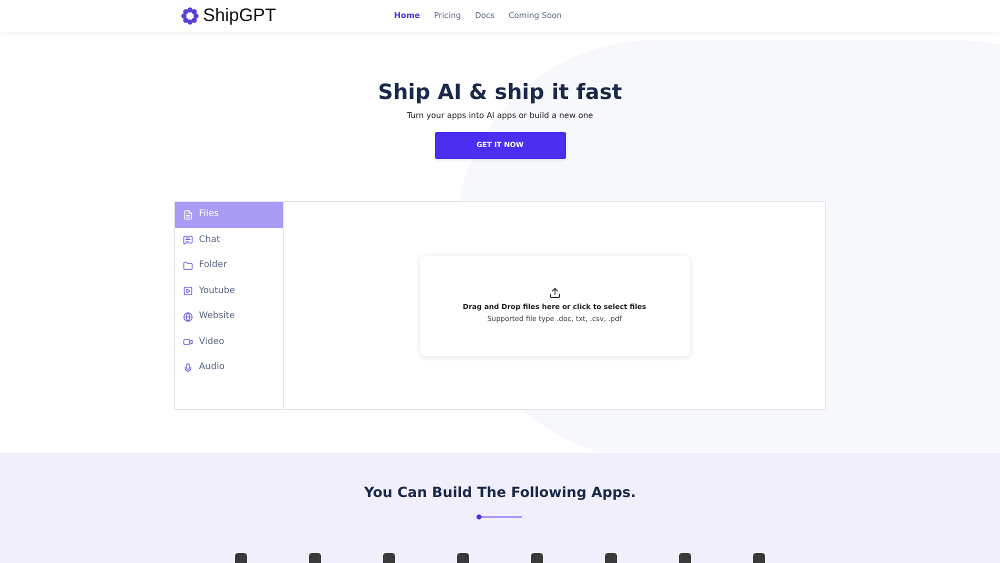 The height and width of the screenshot is (563, 1000). Describe the element at coordinates (190, 15) in the screenshot. I see `logo-icon` at that location.